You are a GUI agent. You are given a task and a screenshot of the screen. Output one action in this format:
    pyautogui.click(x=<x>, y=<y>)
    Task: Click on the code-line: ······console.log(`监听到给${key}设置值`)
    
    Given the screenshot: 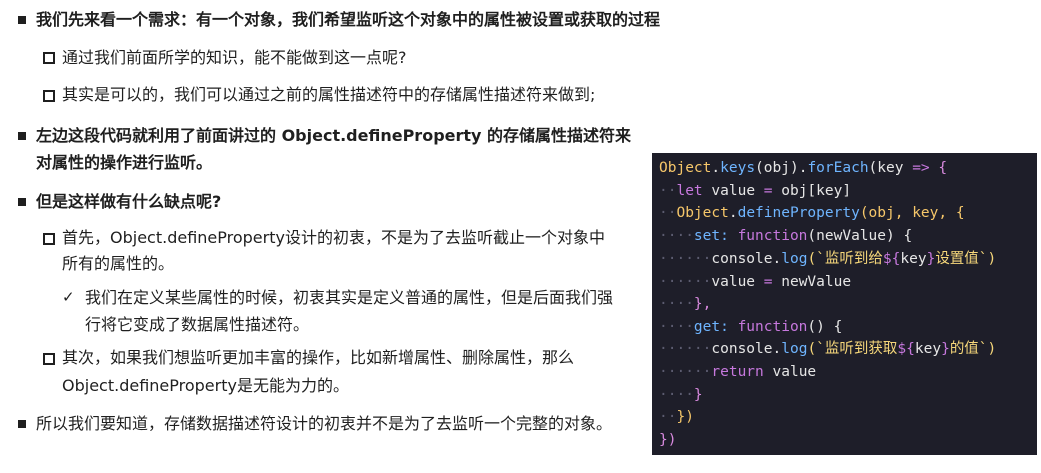 What is the action you would take?
    pyautogui.click(x=828, y=259)
    